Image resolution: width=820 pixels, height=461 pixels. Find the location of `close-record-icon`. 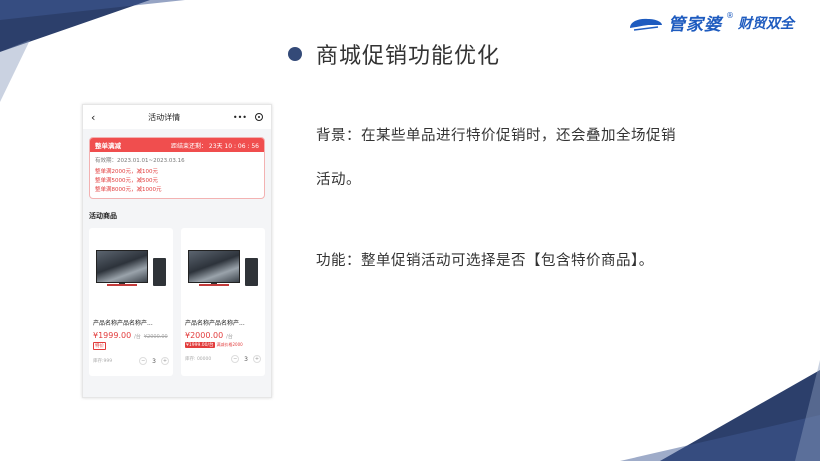

close-record-icon is located at coordinates (259, 117).